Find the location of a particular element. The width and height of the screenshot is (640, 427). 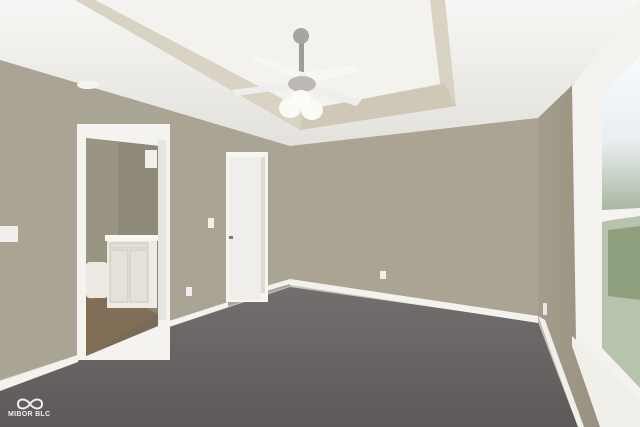

wall-outlet is located at coordinates (189, 291).